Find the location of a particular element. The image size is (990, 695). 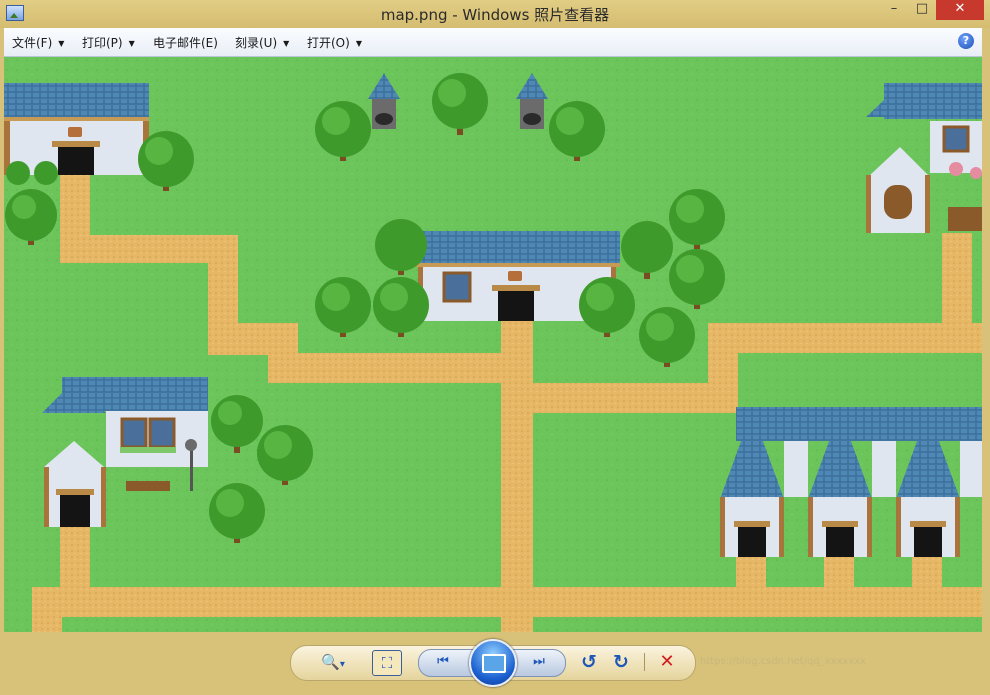

row-houses-bottom-right is located at coordinates (851, 482).